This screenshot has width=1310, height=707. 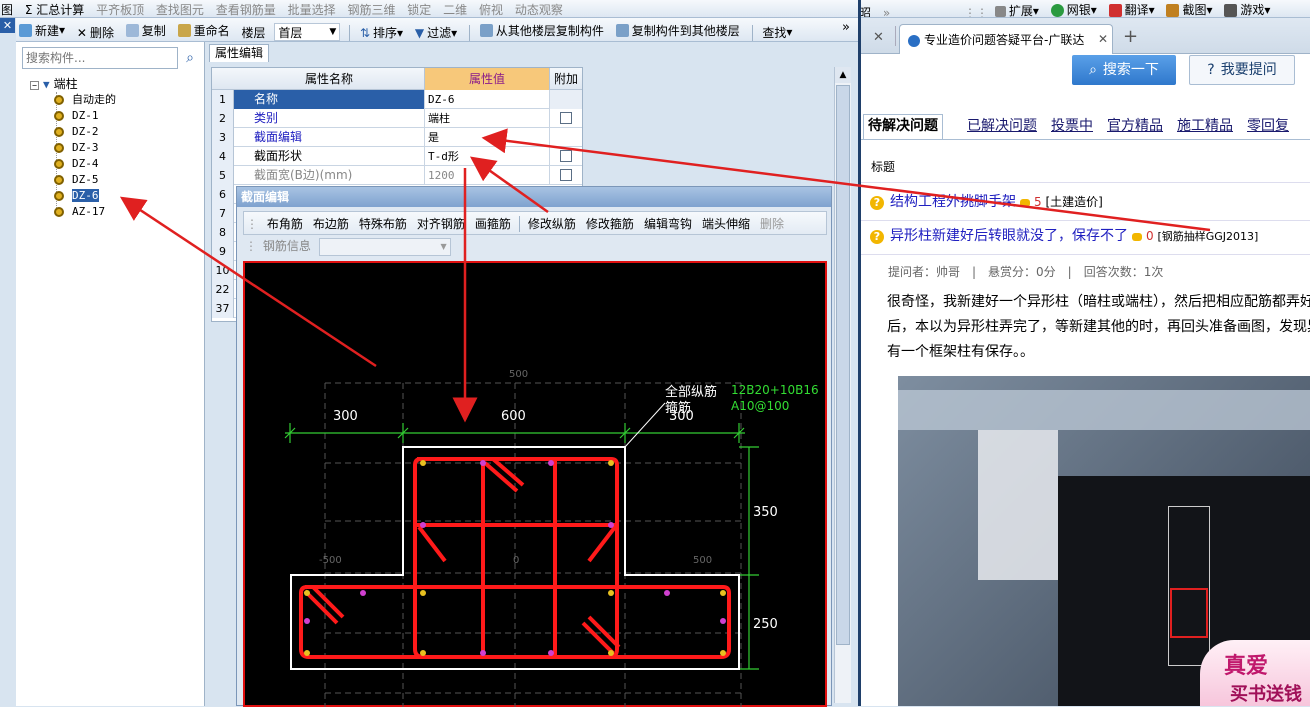 I want to click on toolbar-overflow-button: », so click(x=846, y=27).